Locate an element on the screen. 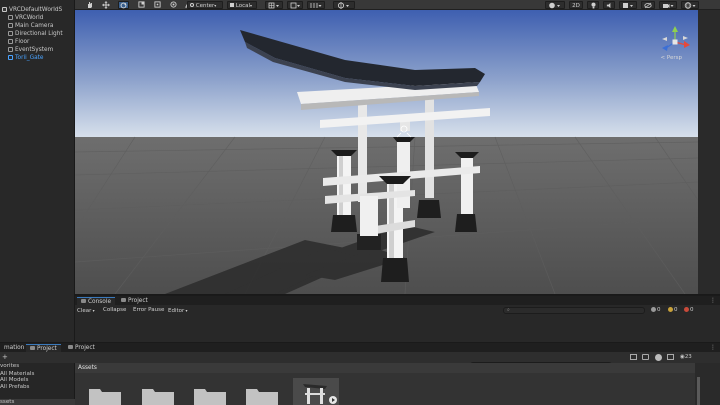 This screenshot has width=720, height=405. assets-grid: Assets is located at coordinates (385, 384).